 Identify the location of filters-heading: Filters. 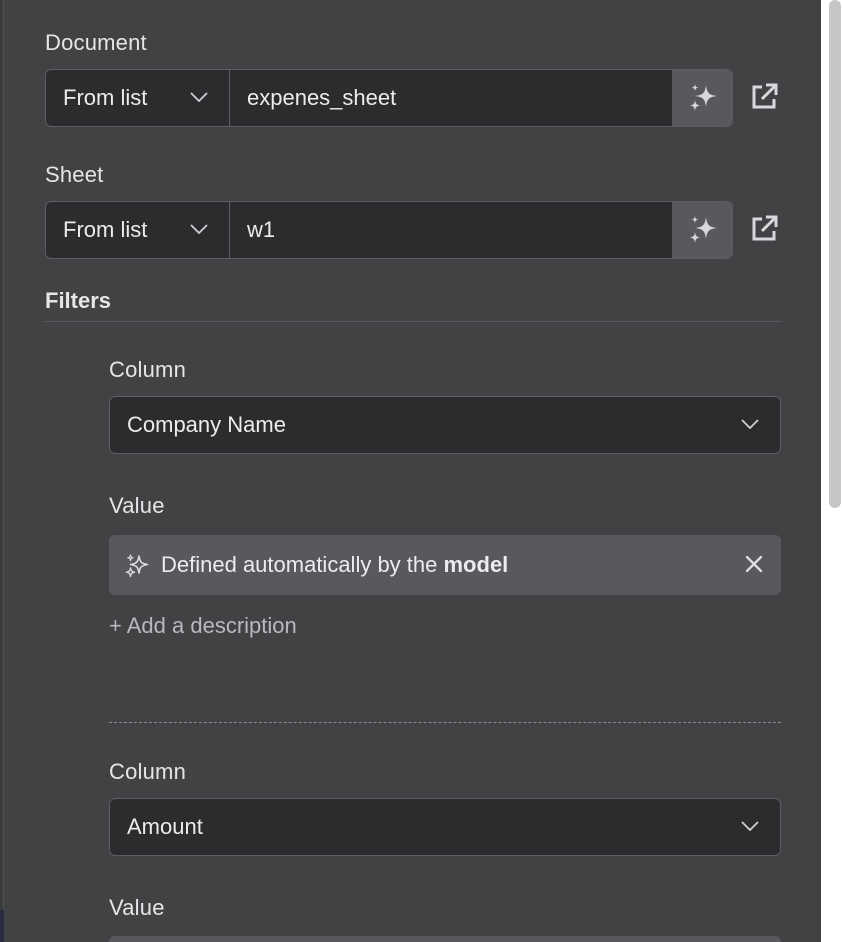
(78, 300).